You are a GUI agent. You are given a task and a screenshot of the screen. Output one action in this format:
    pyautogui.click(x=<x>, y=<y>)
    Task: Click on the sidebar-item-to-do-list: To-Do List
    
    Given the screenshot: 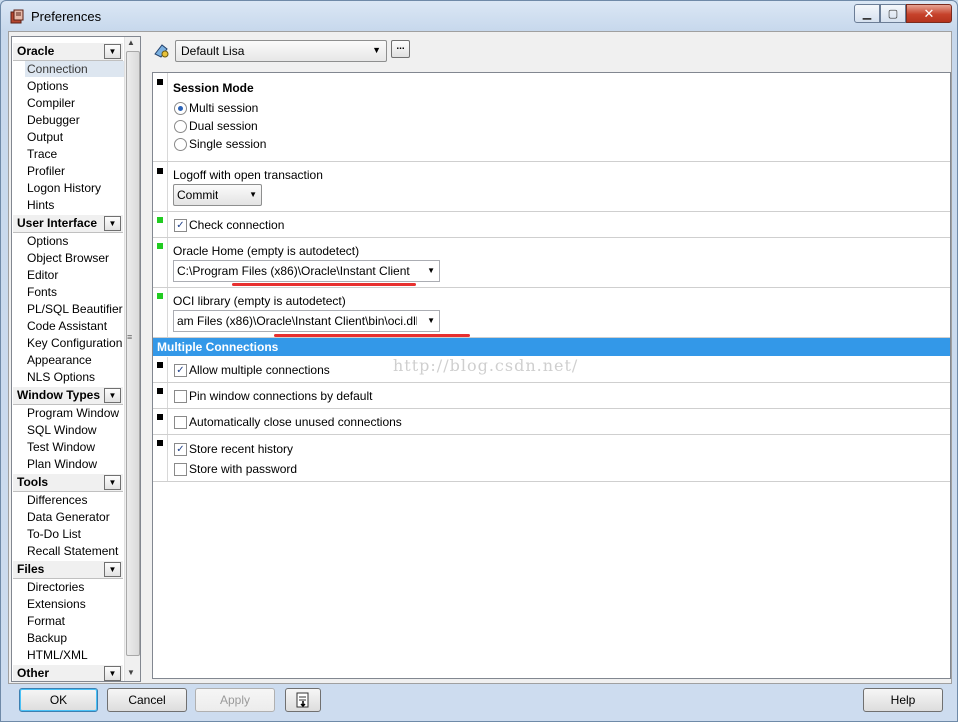 What is the action you would take?
    pyautogui.click(x=76, y=534)
    